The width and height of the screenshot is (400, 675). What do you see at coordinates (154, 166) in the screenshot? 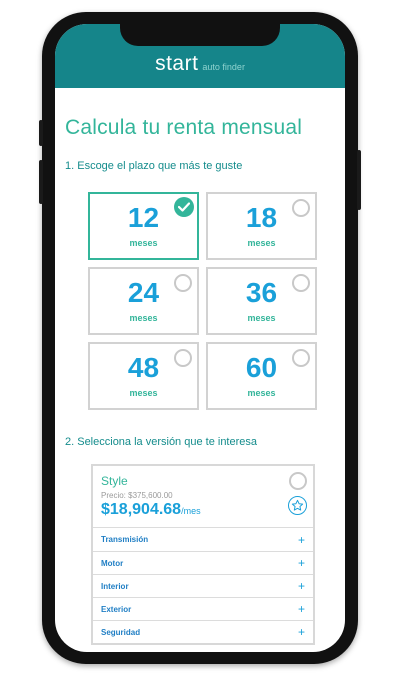
I see `step-1-label: 1. Escoge el plazo que más te guste` at bounding box center [154, 166].